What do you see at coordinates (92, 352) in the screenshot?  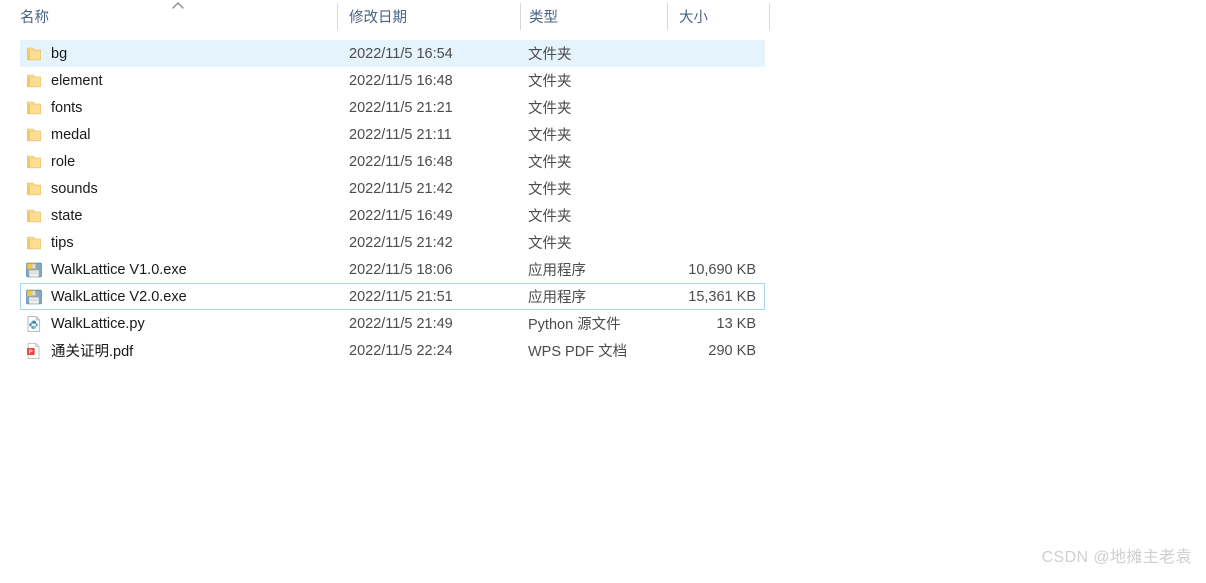 I see `file-name-label: 通关证明.pdf` at bounding box center [92, 352].